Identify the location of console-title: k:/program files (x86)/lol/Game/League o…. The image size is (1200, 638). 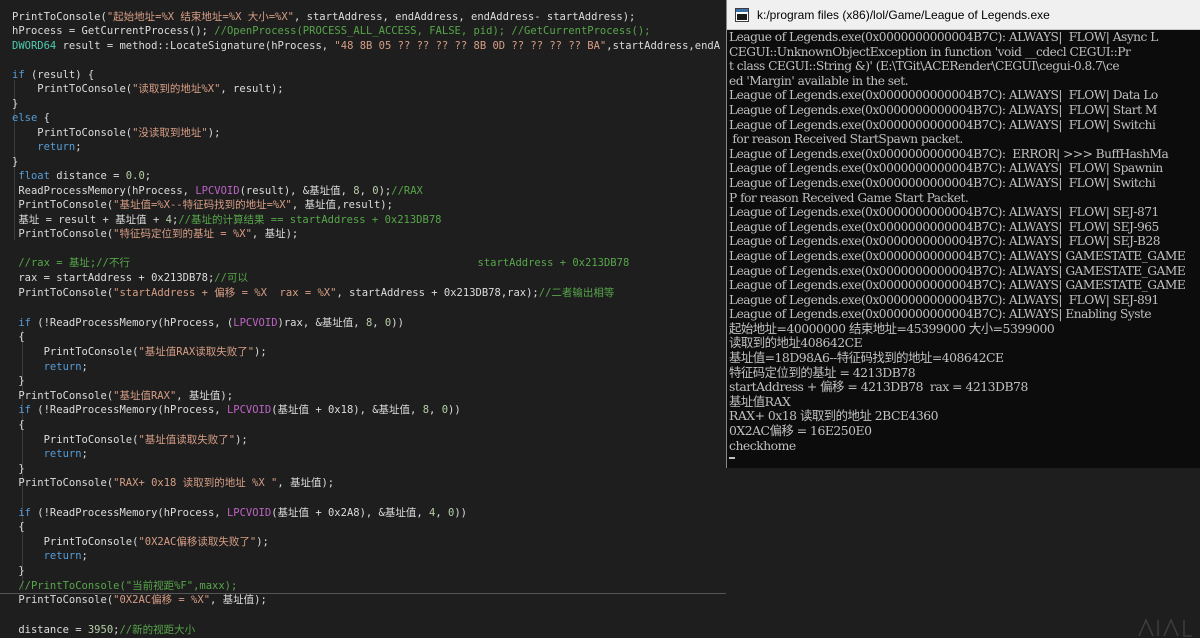
(903, 14).